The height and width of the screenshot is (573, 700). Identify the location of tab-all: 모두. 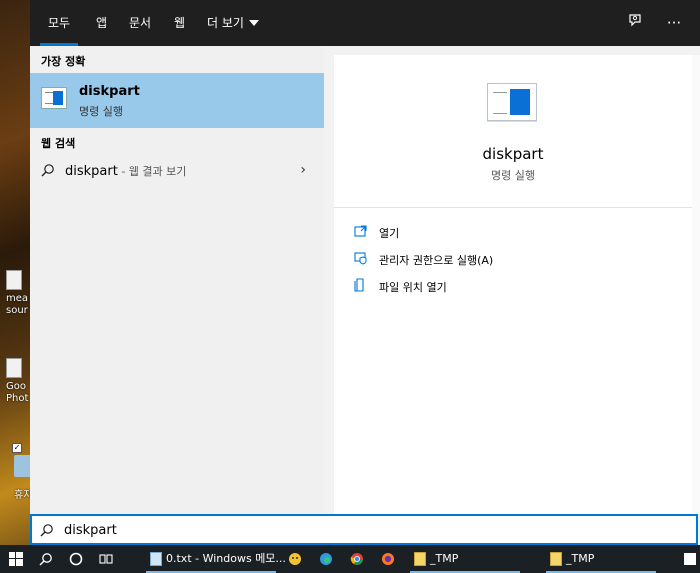
(59, 23).